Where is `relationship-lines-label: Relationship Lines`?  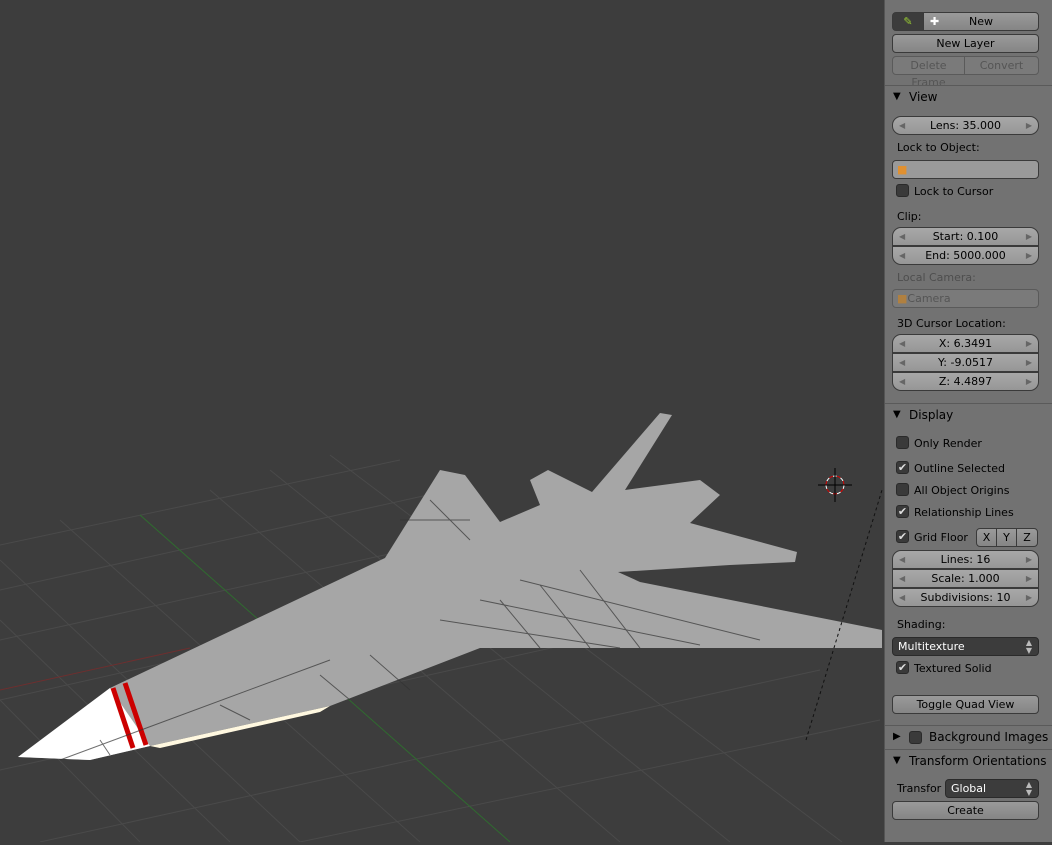 relationship-lines-label: Relationship Lines is located at coordinates (964, 512).